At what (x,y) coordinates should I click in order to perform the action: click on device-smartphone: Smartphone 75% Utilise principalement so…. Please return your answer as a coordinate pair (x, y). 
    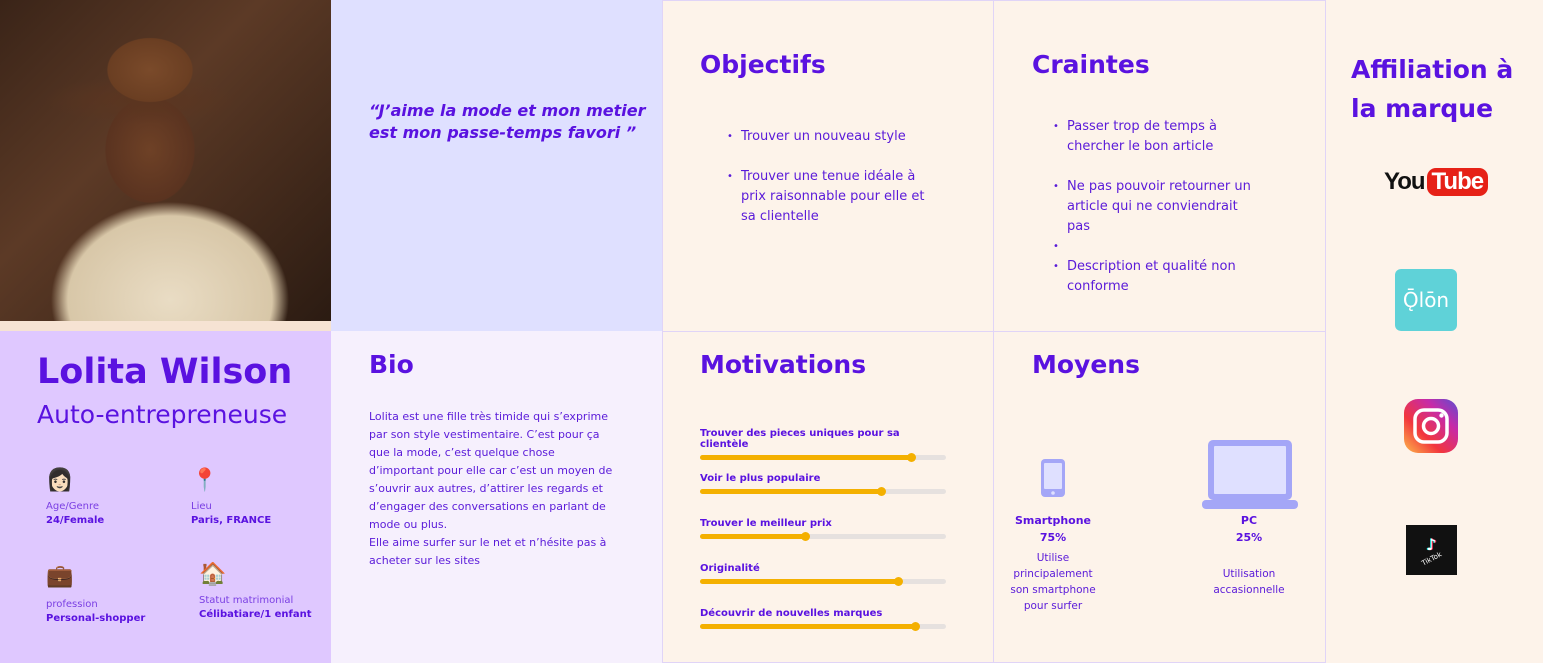
    Looking at the image, I should click on (1053, 564).